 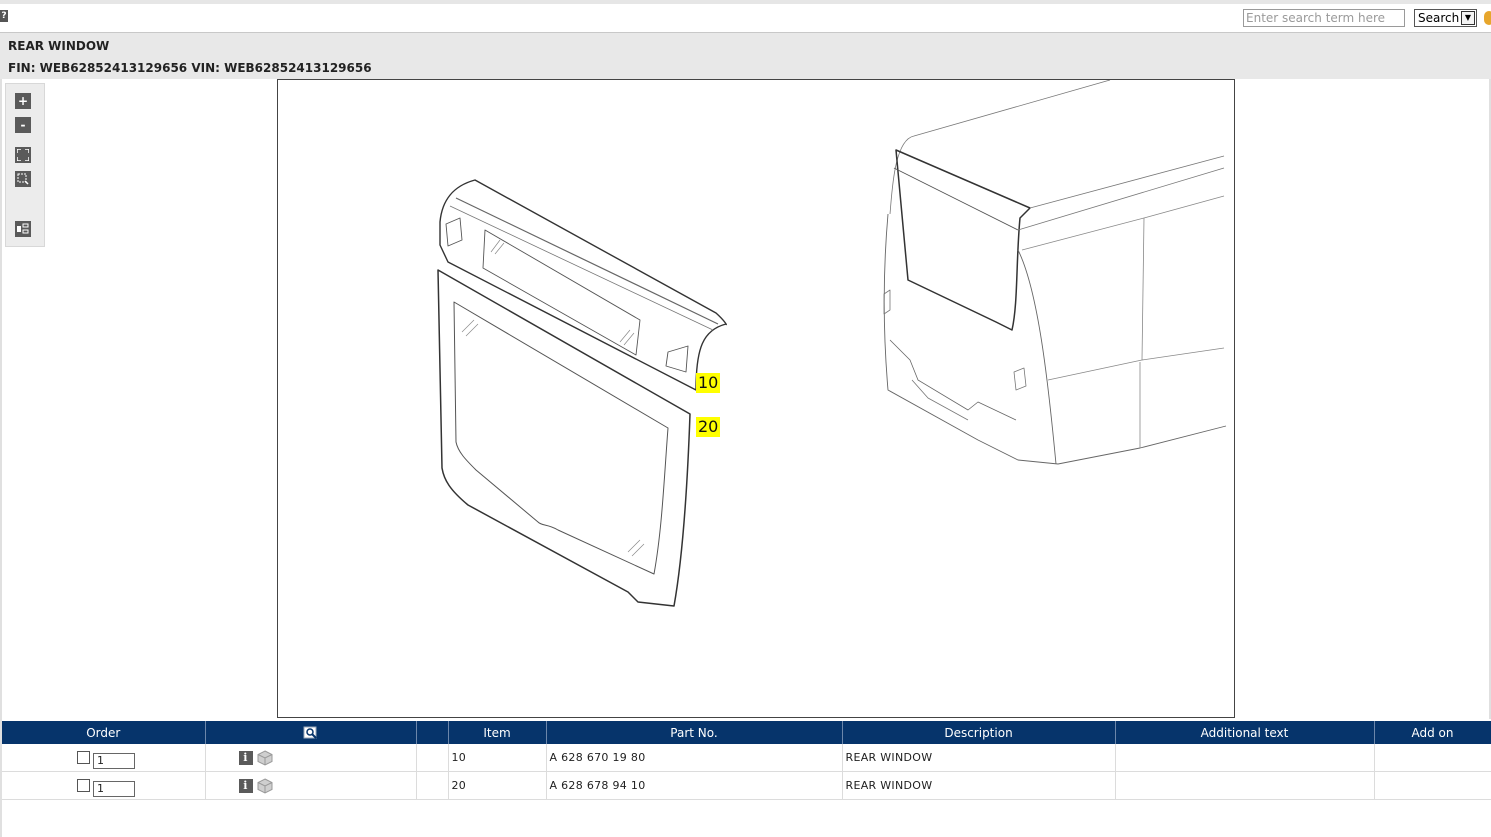 What do you see at coordinates (1468, 18) in the screenshot?
I see `chevron-down-icon: ▼` at bounding box center [1468, 18].